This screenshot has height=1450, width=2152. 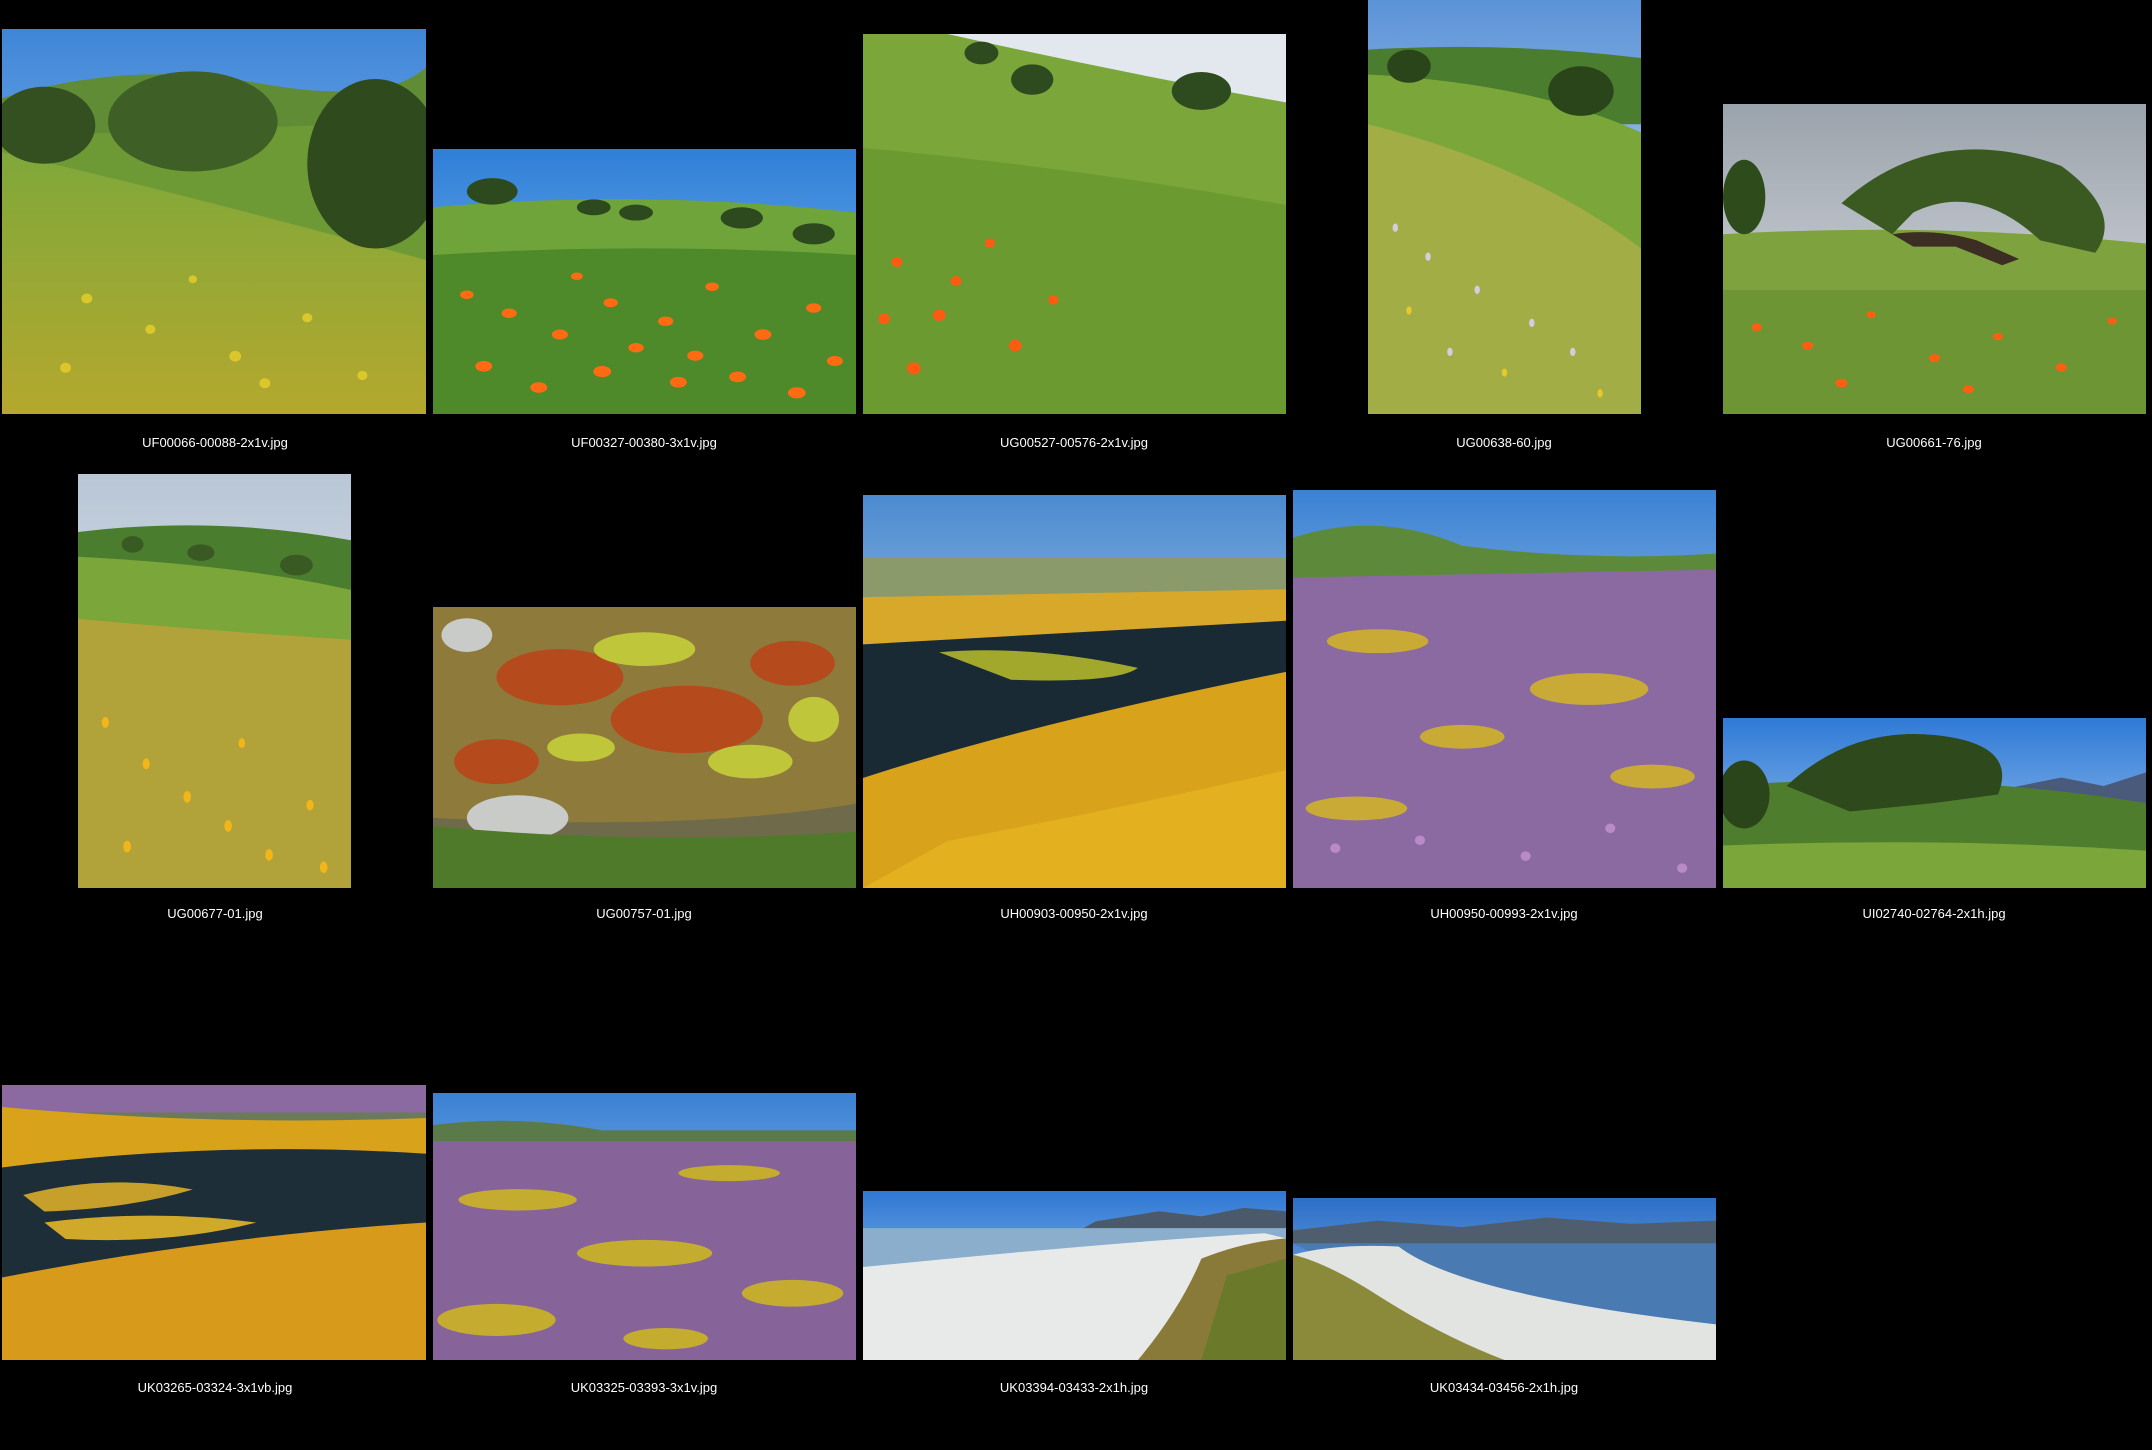 I want to click on photo-salt-lake-reflection, so click(x=1504, y=1279).